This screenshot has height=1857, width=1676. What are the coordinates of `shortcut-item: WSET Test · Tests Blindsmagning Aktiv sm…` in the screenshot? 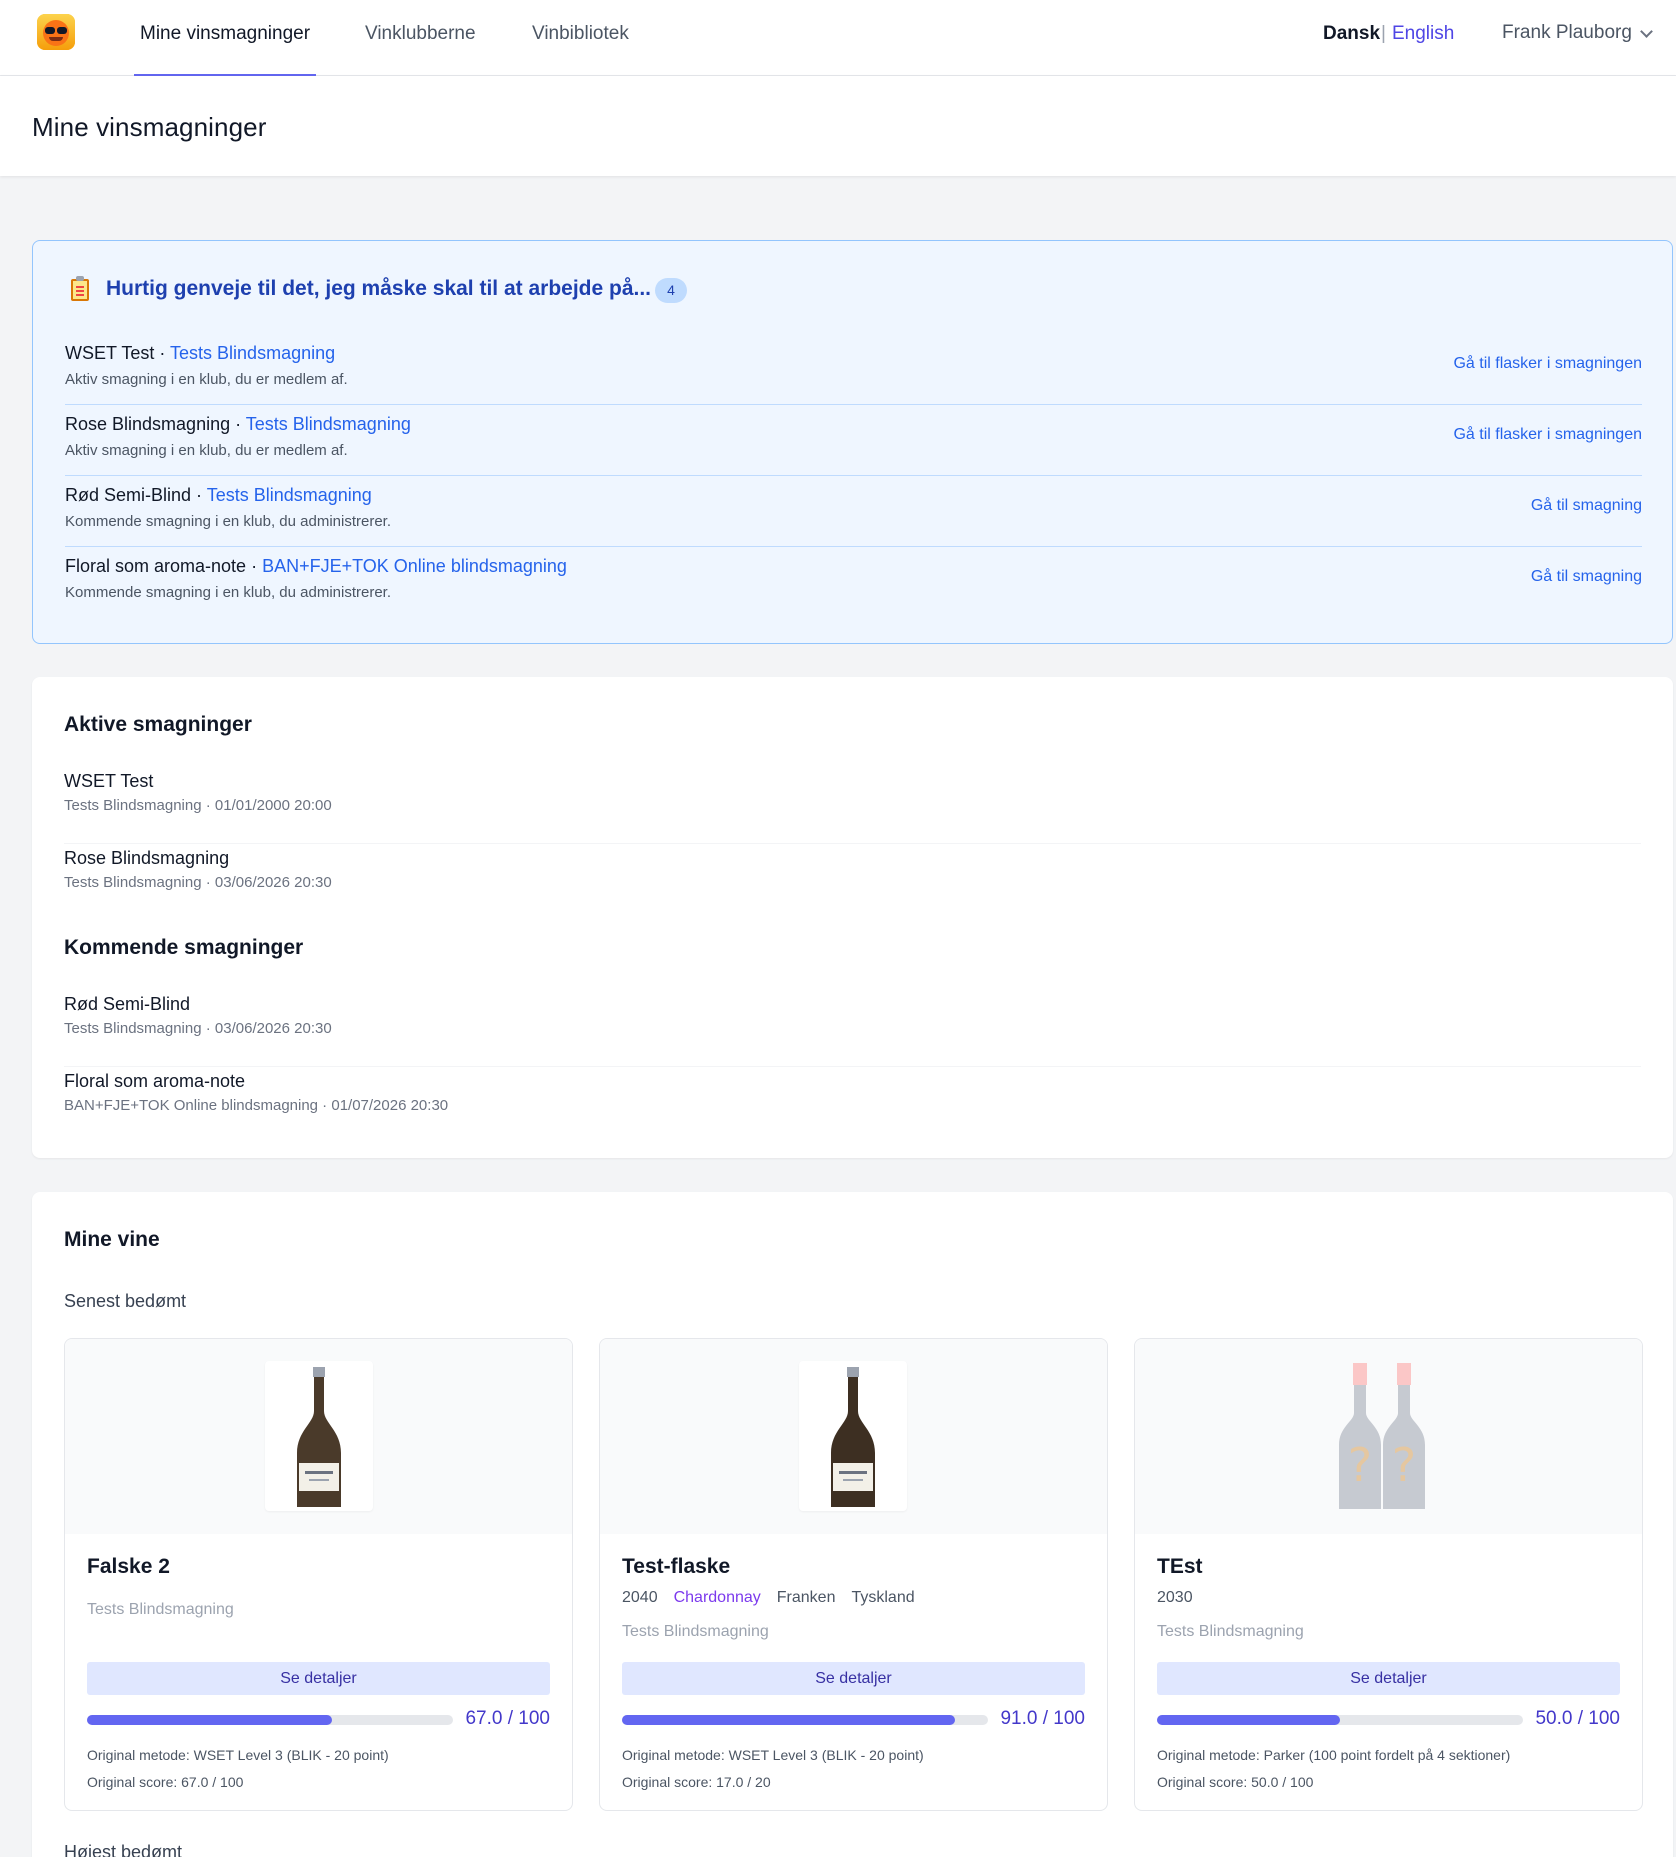 It's located at (853, 369).